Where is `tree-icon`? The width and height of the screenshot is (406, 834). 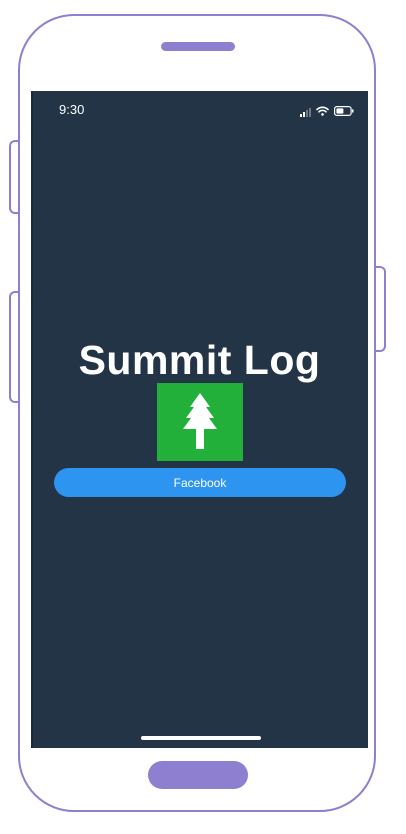 tree-icon is located at coordinates (200, 421).